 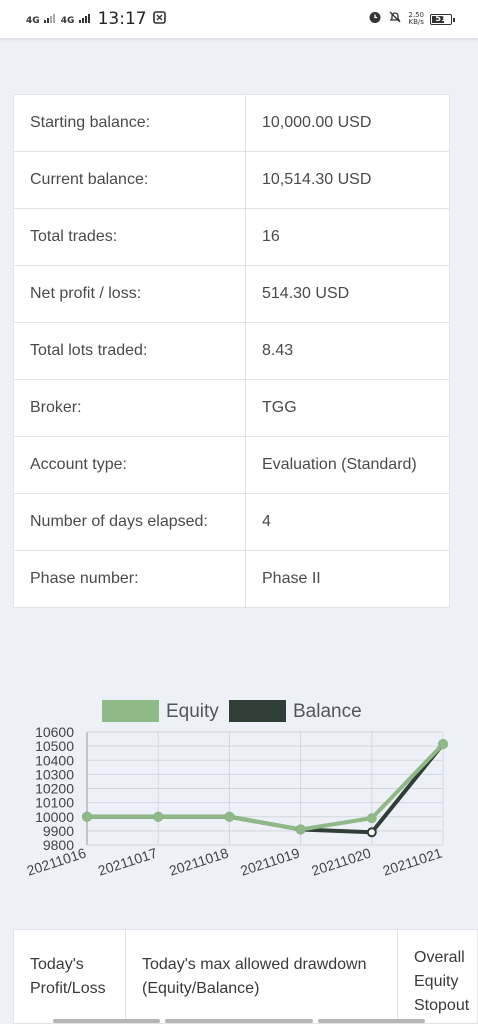 What do you see at coordinates (347, 123) in the screenshot?
I see `row-value: 10,000.00 USD` at bounding box center [347, 123].